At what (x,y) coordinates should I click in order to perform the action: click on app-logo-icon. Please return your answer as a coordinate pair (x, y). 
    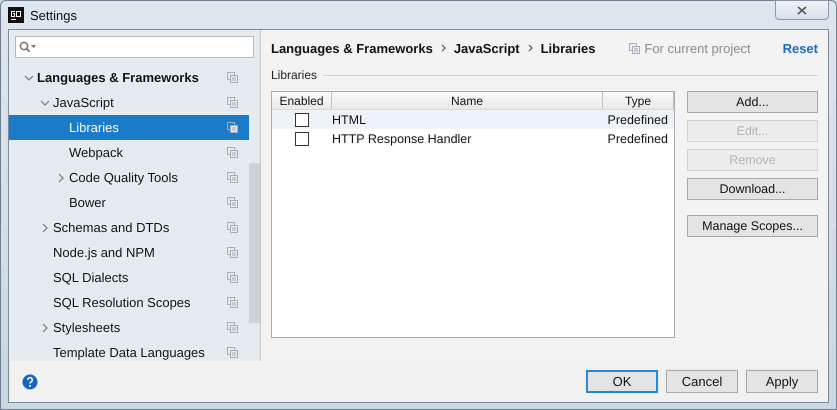
    Looking at the image, I should click on (16, 15).